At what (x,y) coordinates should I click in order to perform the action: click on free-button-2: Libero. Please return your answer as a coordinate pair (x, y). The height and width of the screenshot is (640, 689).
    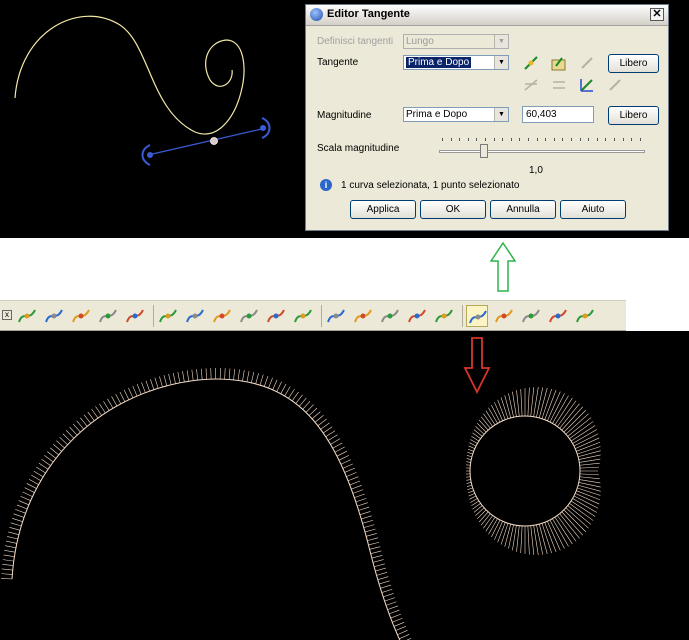
    Looking at the image, I should click on (633, 115).